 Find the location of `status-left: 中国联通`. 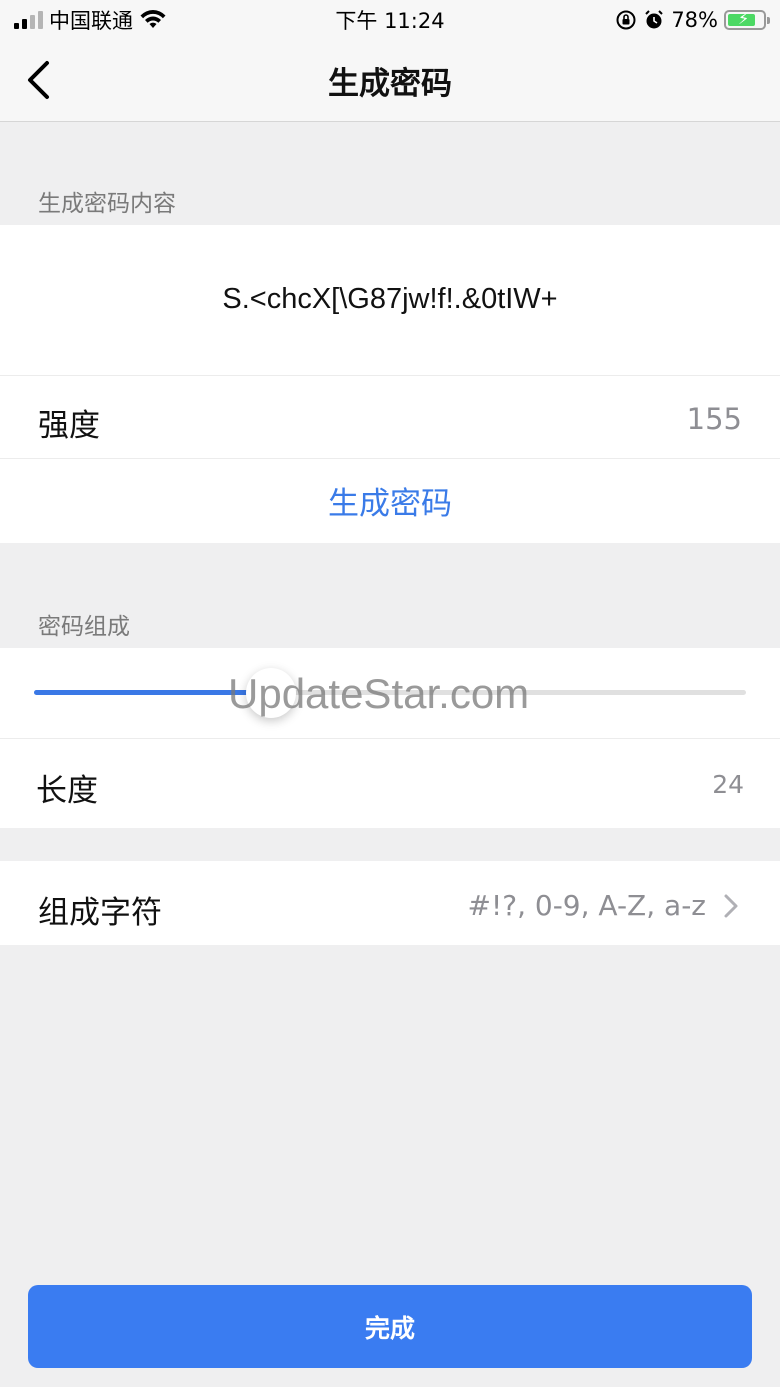

status-left: 中国联通 is located at coordinates (90, 20).